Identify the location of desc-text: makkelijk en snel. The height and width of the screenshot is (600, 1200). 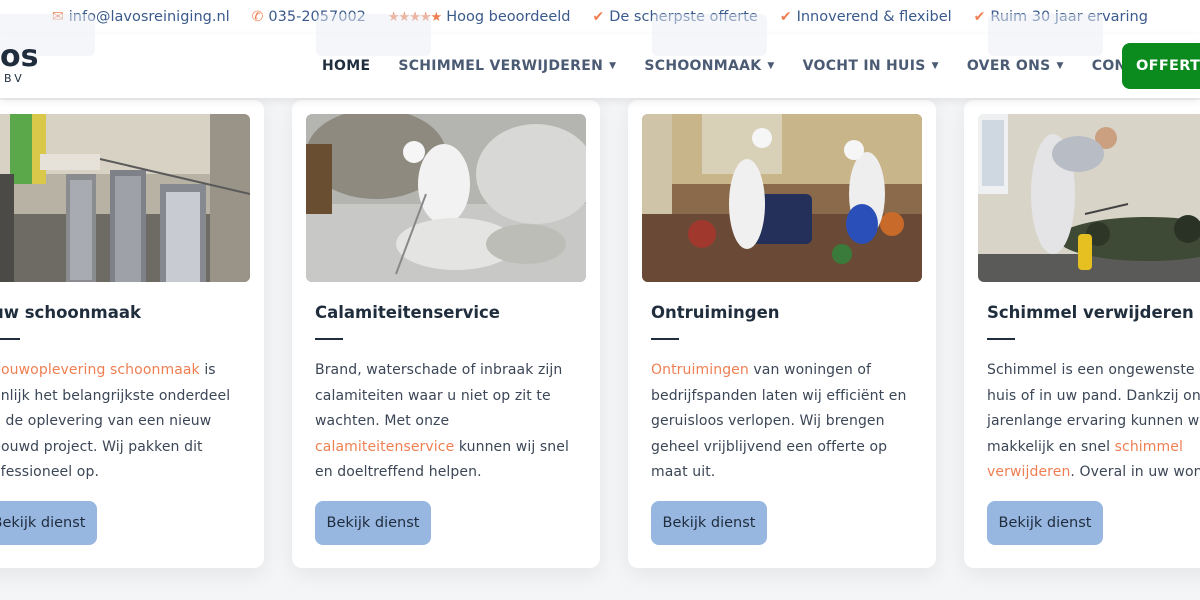
(1051, 446).